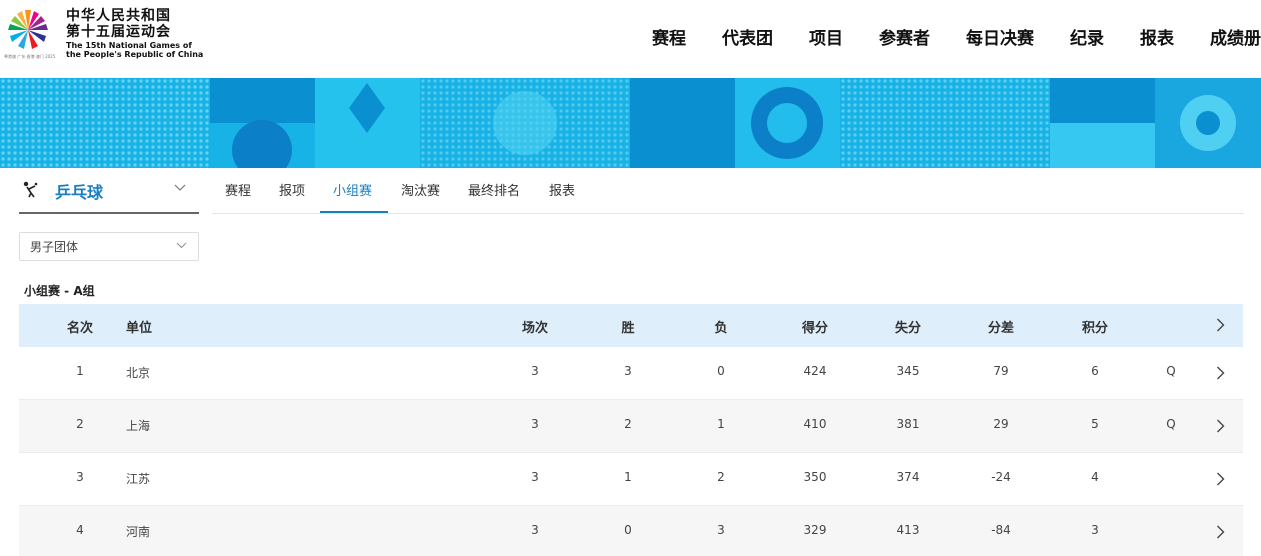 This screenshot has height=556, width=1261. Describe the element at coordinates (815, 477) in the screenshot. I see `cell-points-for: 350` at that location.